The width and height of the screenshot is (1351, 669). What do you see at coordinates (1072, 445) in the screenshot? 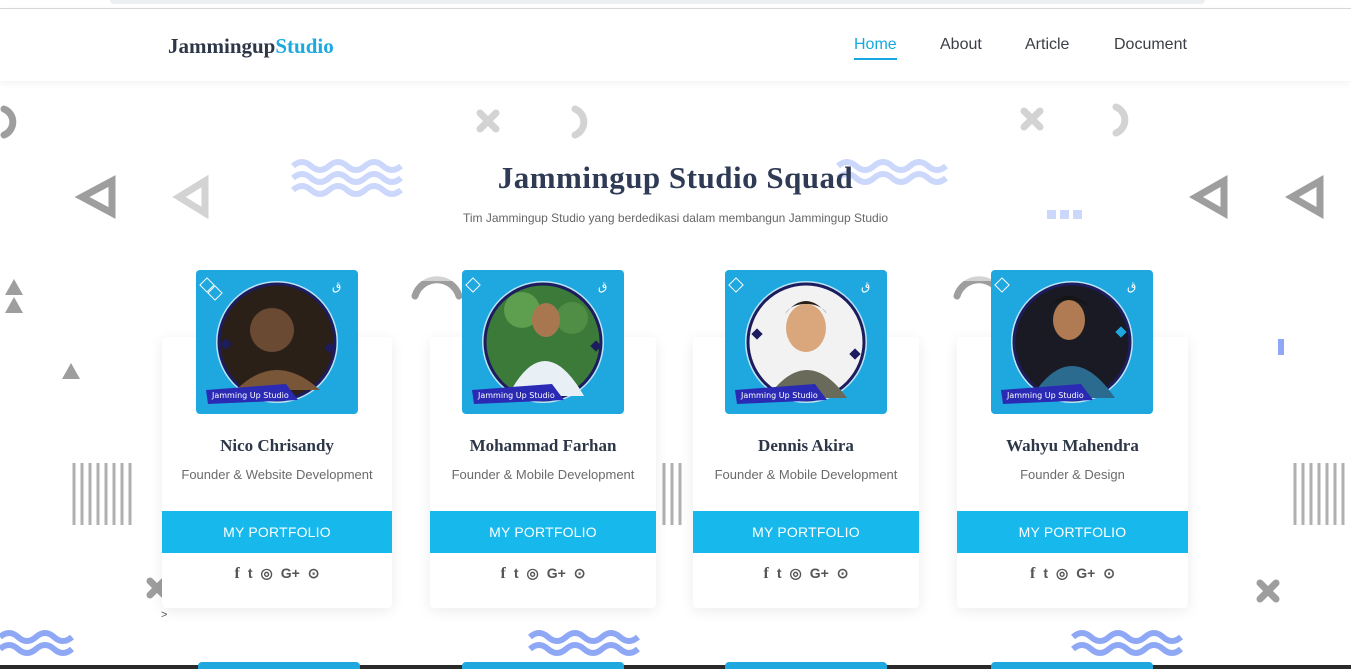
I see `member-name: Wahyu Mahendra` at bounding box center [1072, 445].